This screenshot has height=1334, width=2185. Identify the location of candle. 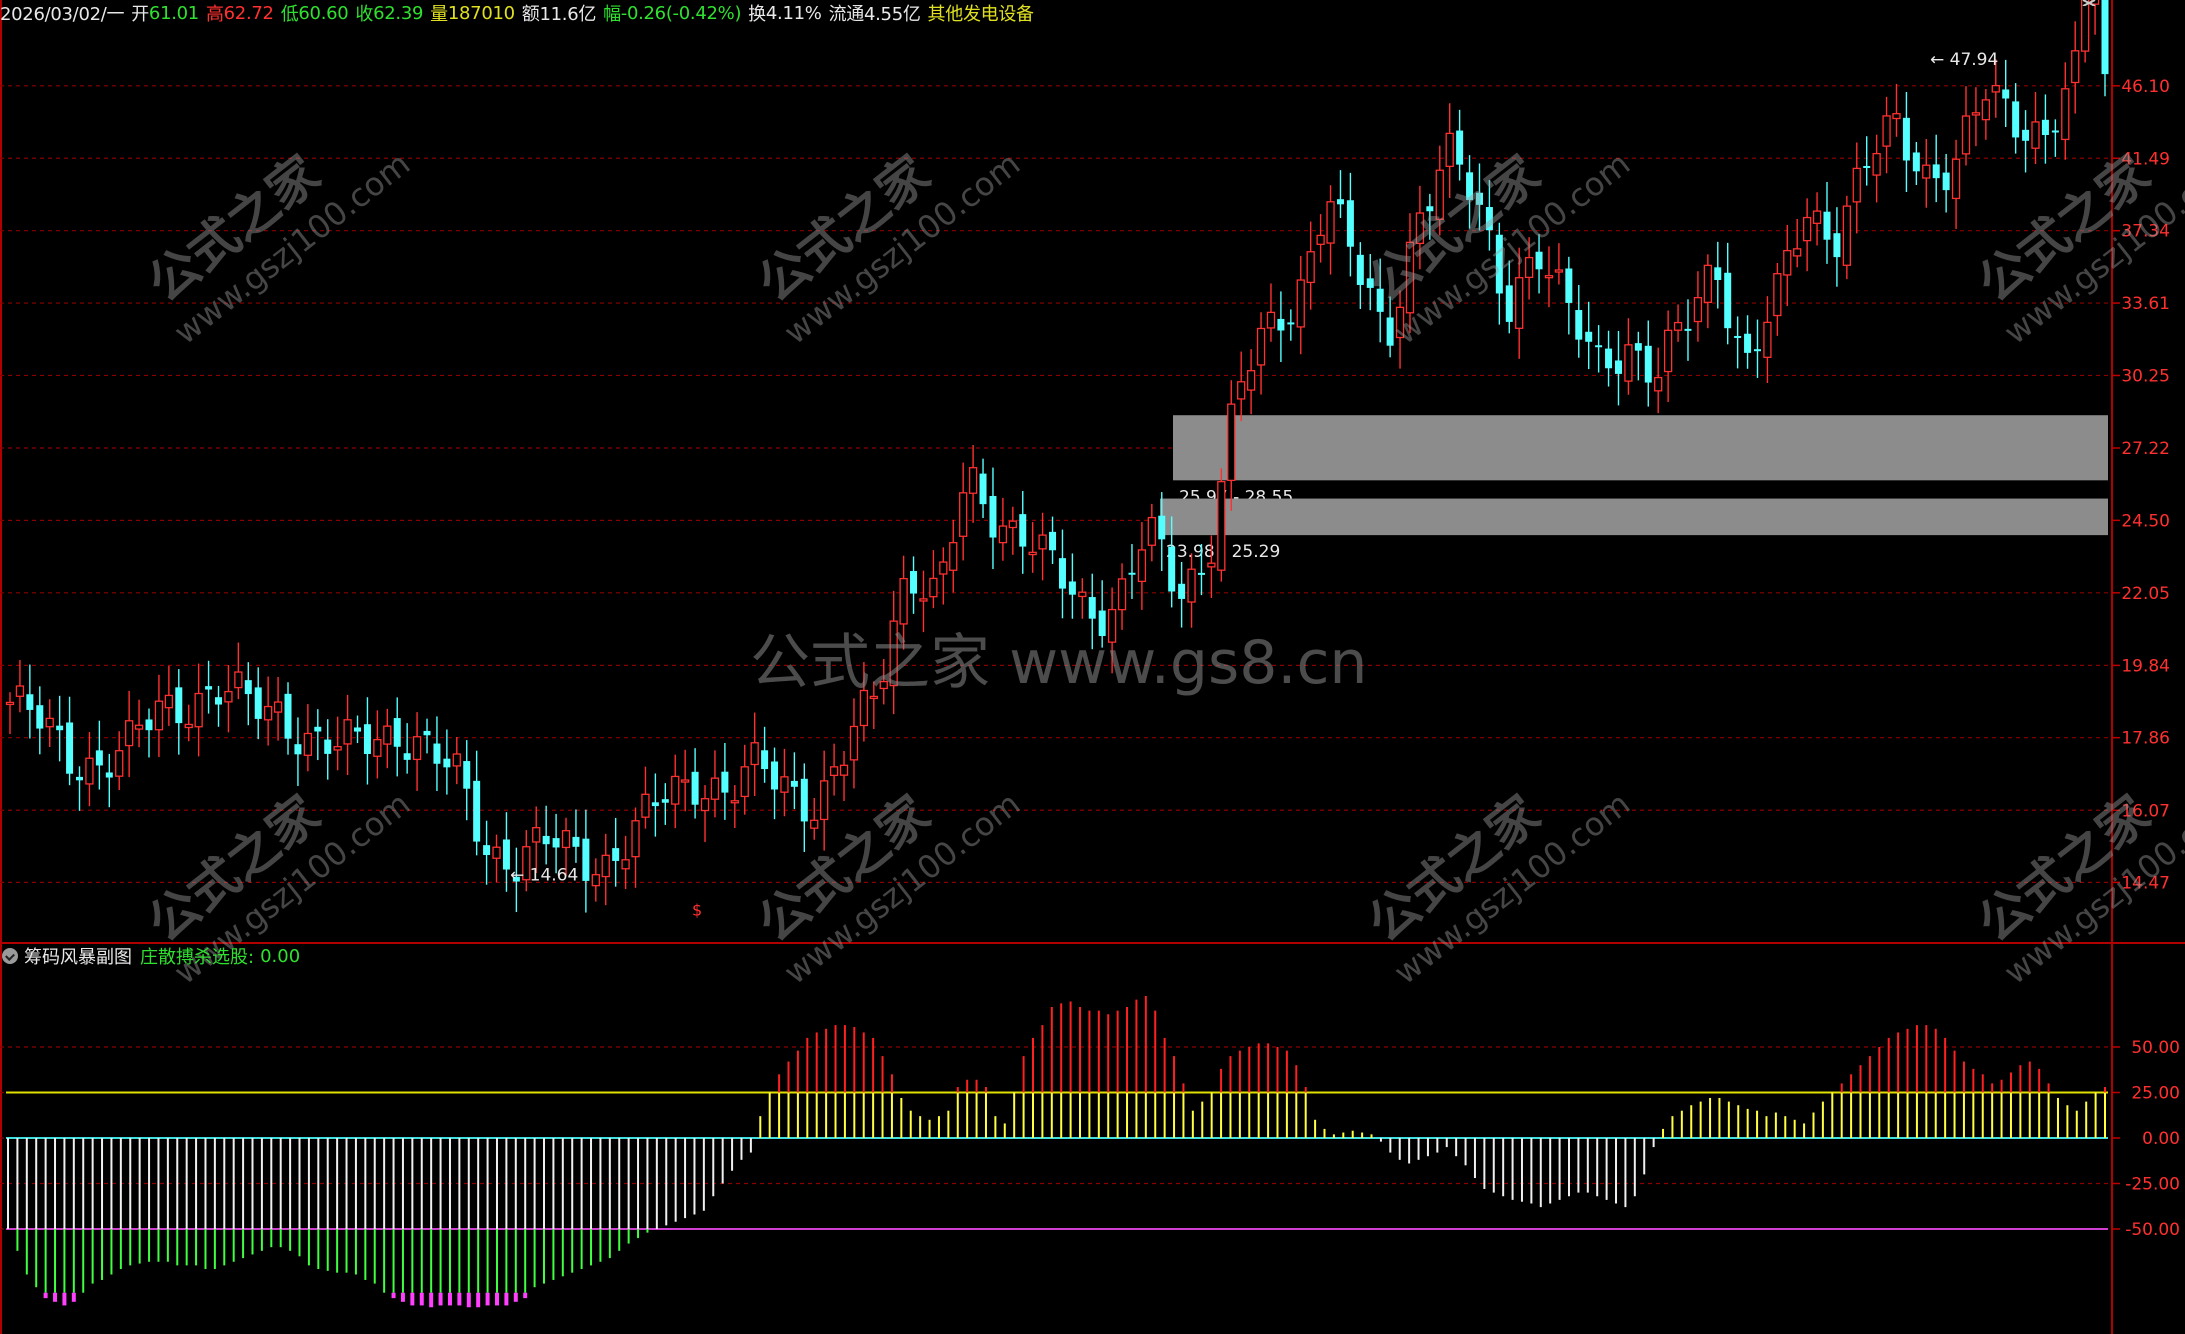
(1221, 525).